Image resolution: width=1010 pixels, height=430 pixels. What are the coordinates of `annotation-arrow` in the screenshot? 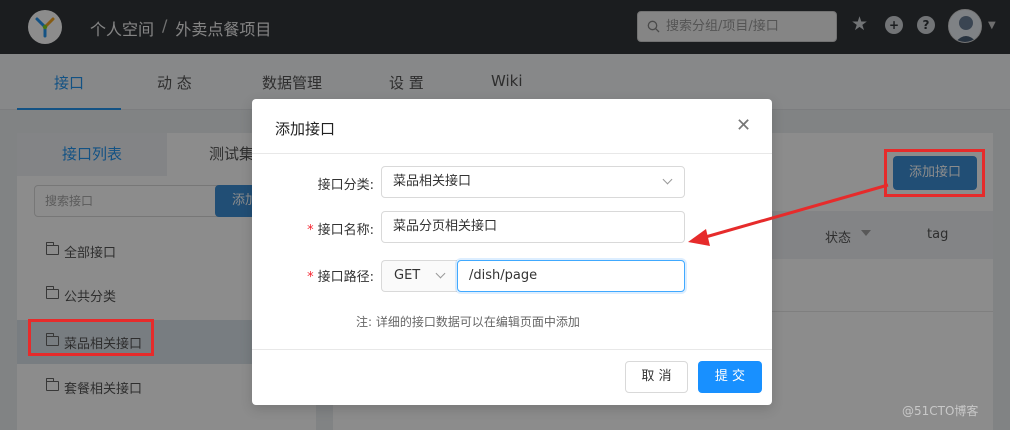 It's located at (788, 214).